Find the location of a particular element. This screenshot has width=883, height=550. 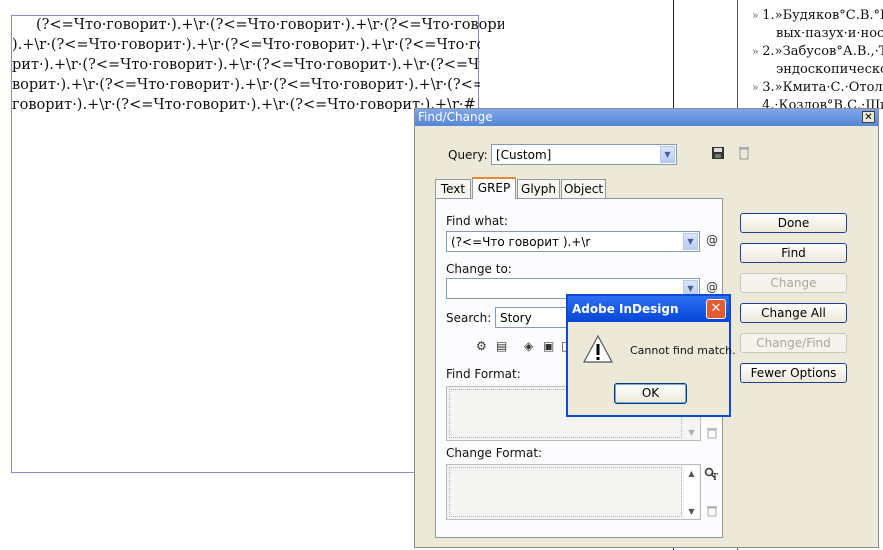

alert-dialog: Adobe InDesign ✕ Cannot find match. OK is located at coordinates (651, 355).